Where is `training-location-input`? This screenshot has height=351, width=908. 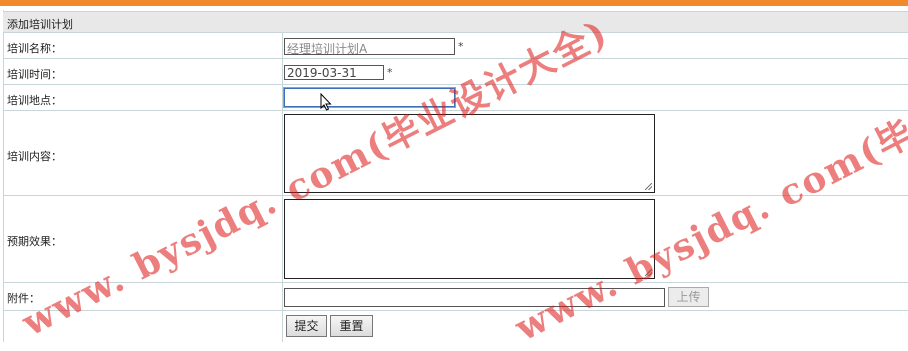
training-location-input is located at coordinates (369, 97).